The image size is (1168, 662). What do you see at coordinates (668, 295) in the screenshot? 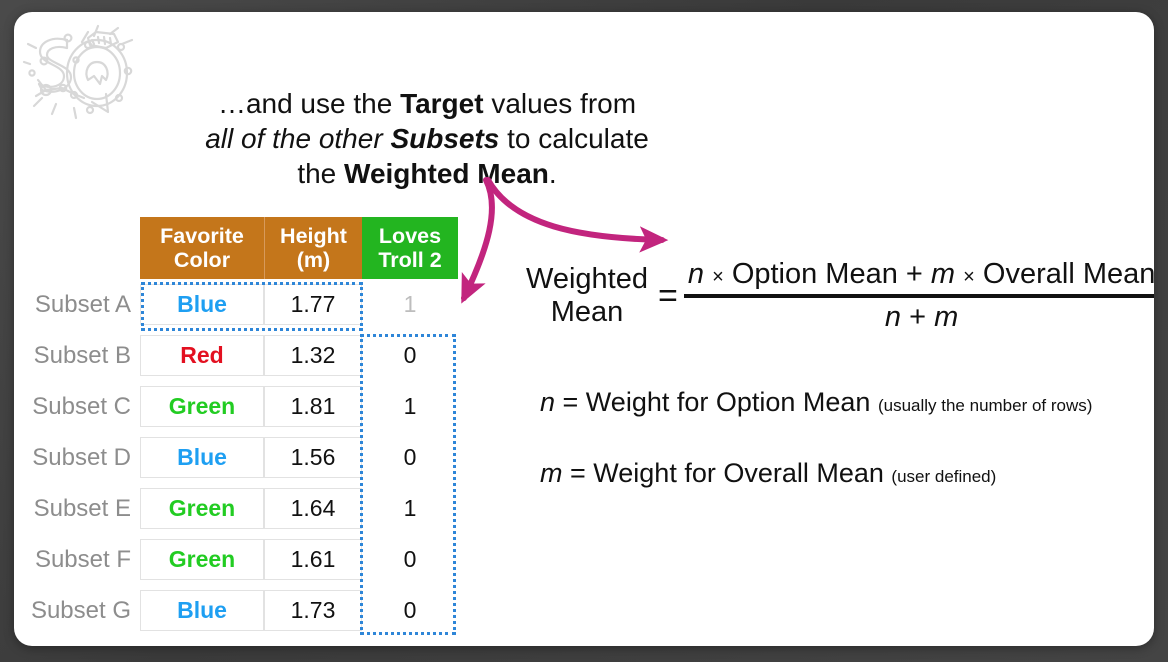
I see `formula-equals-sign: =` at bounding box center [668, 295].